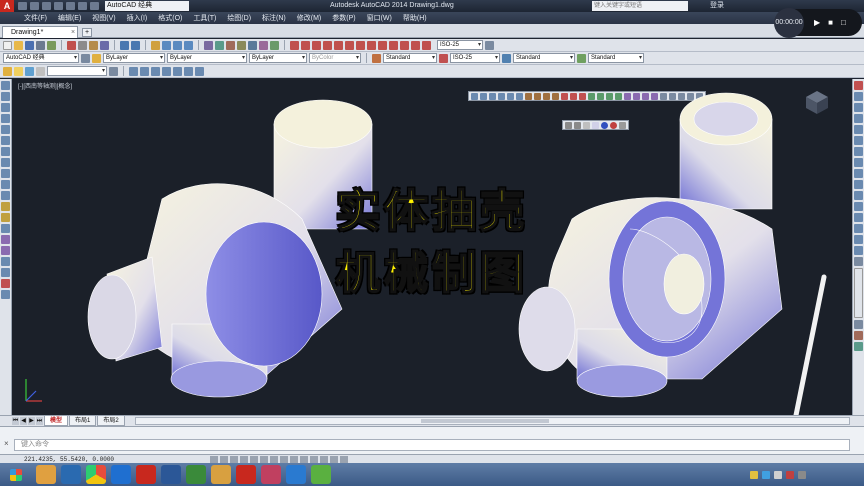  What do you see at coordinates (230, 45) in the screenshot?
I see `tool-palettes-icon` at bounding box center [230, 45].